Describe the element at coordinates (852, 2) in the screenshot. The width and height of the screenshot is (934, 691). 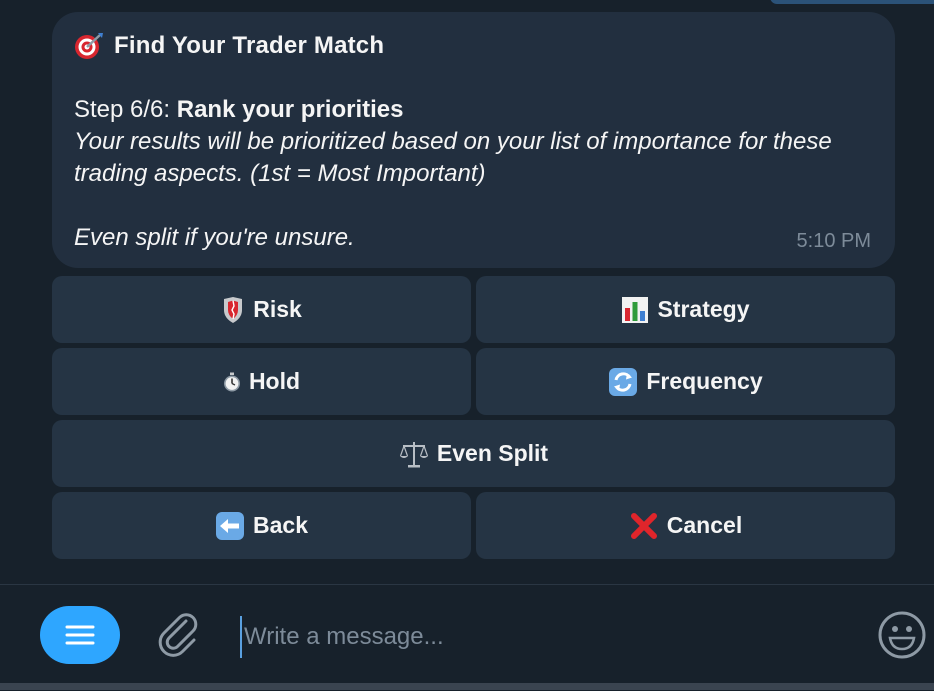
I see `top-edge-element` at that location.